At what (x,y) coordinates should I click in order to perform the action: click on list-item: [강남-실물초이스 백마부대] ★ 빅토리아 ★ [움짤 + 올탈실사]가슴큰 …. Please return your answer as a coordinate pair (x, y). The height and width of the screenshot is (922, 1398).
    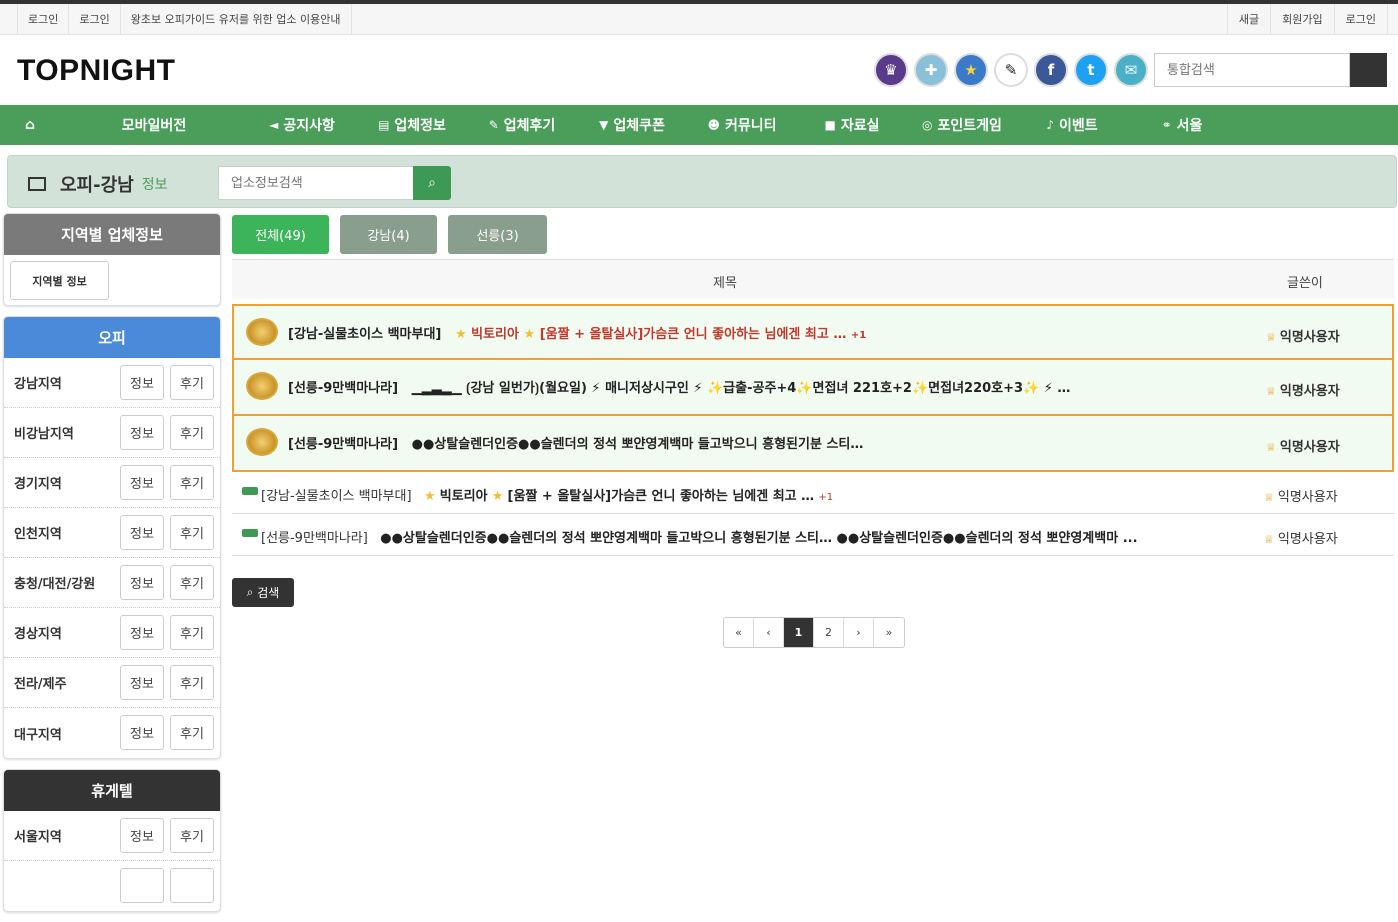
    Looking at the image, I should click on (813, 493).